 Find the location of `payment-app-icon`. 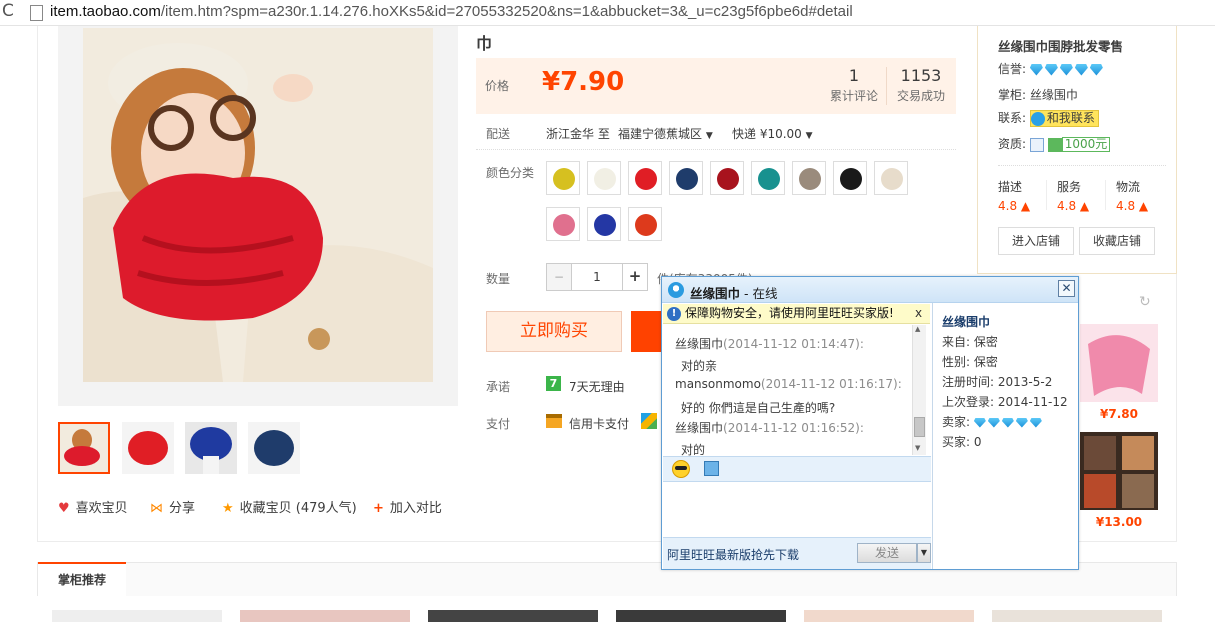

payment-app-icon is located at coordinates (649, 421).